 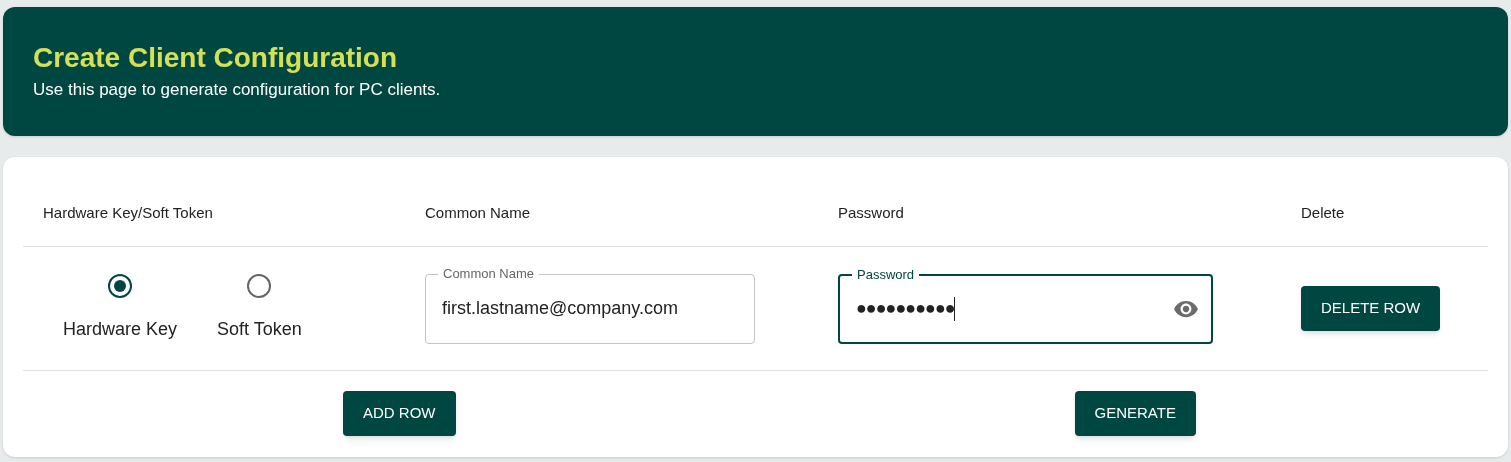 I want to click on column-header: Delete, so click(x=1323, y=212).